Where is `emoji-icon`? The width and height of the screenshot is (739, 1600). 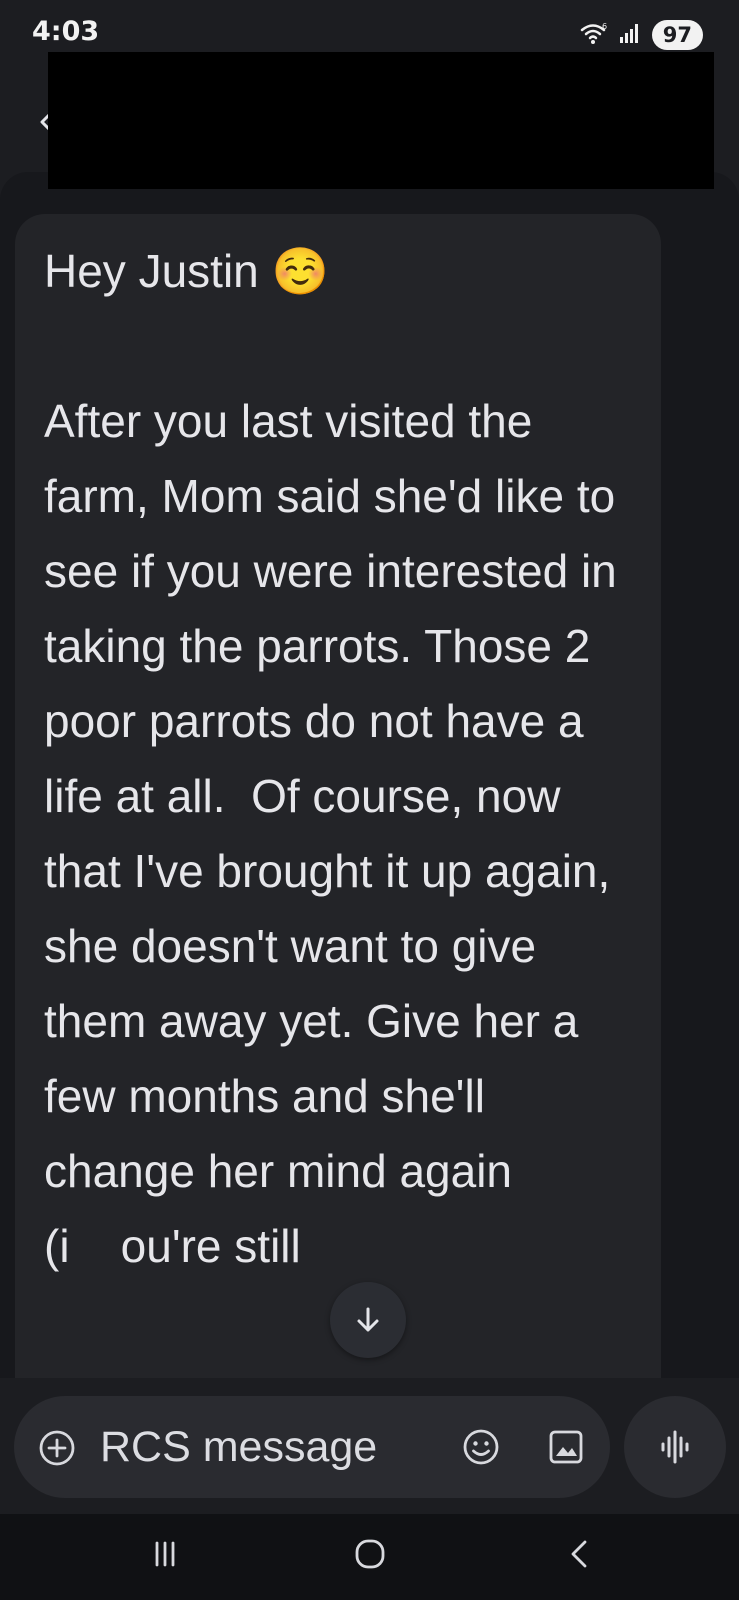
emoji-icon is located at coordinates (481, 1447).